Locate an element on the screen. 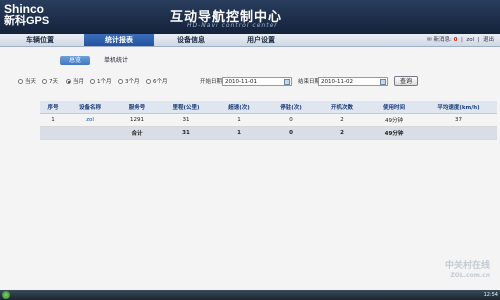  end-date-label: 结束日期 is located at coordinates (309, 82).